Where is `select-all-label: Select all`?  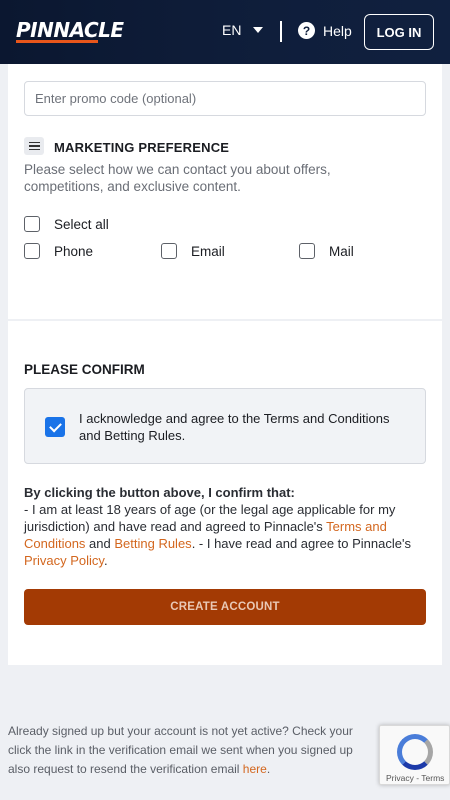
select-all-label: Select all is located at coordinates (81, 224).